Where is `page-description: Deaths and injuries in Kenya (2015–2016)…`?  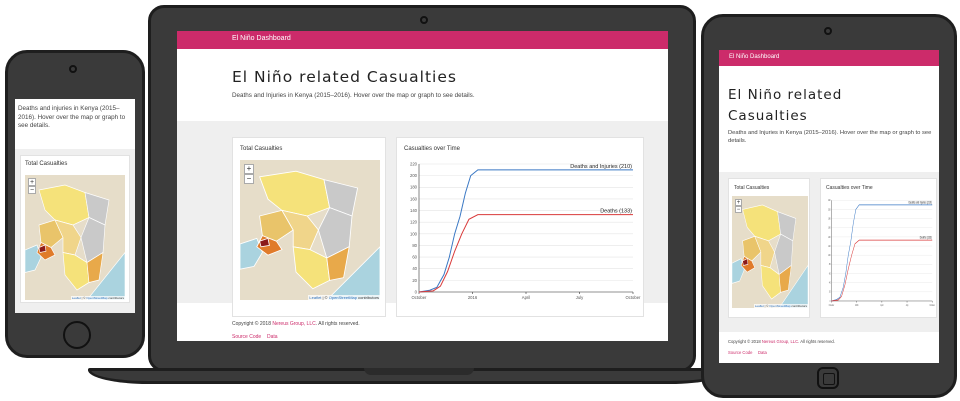 page-description: Deaths and injuries in Kenya (2015–2016)… is located at coordinates (72, 117).